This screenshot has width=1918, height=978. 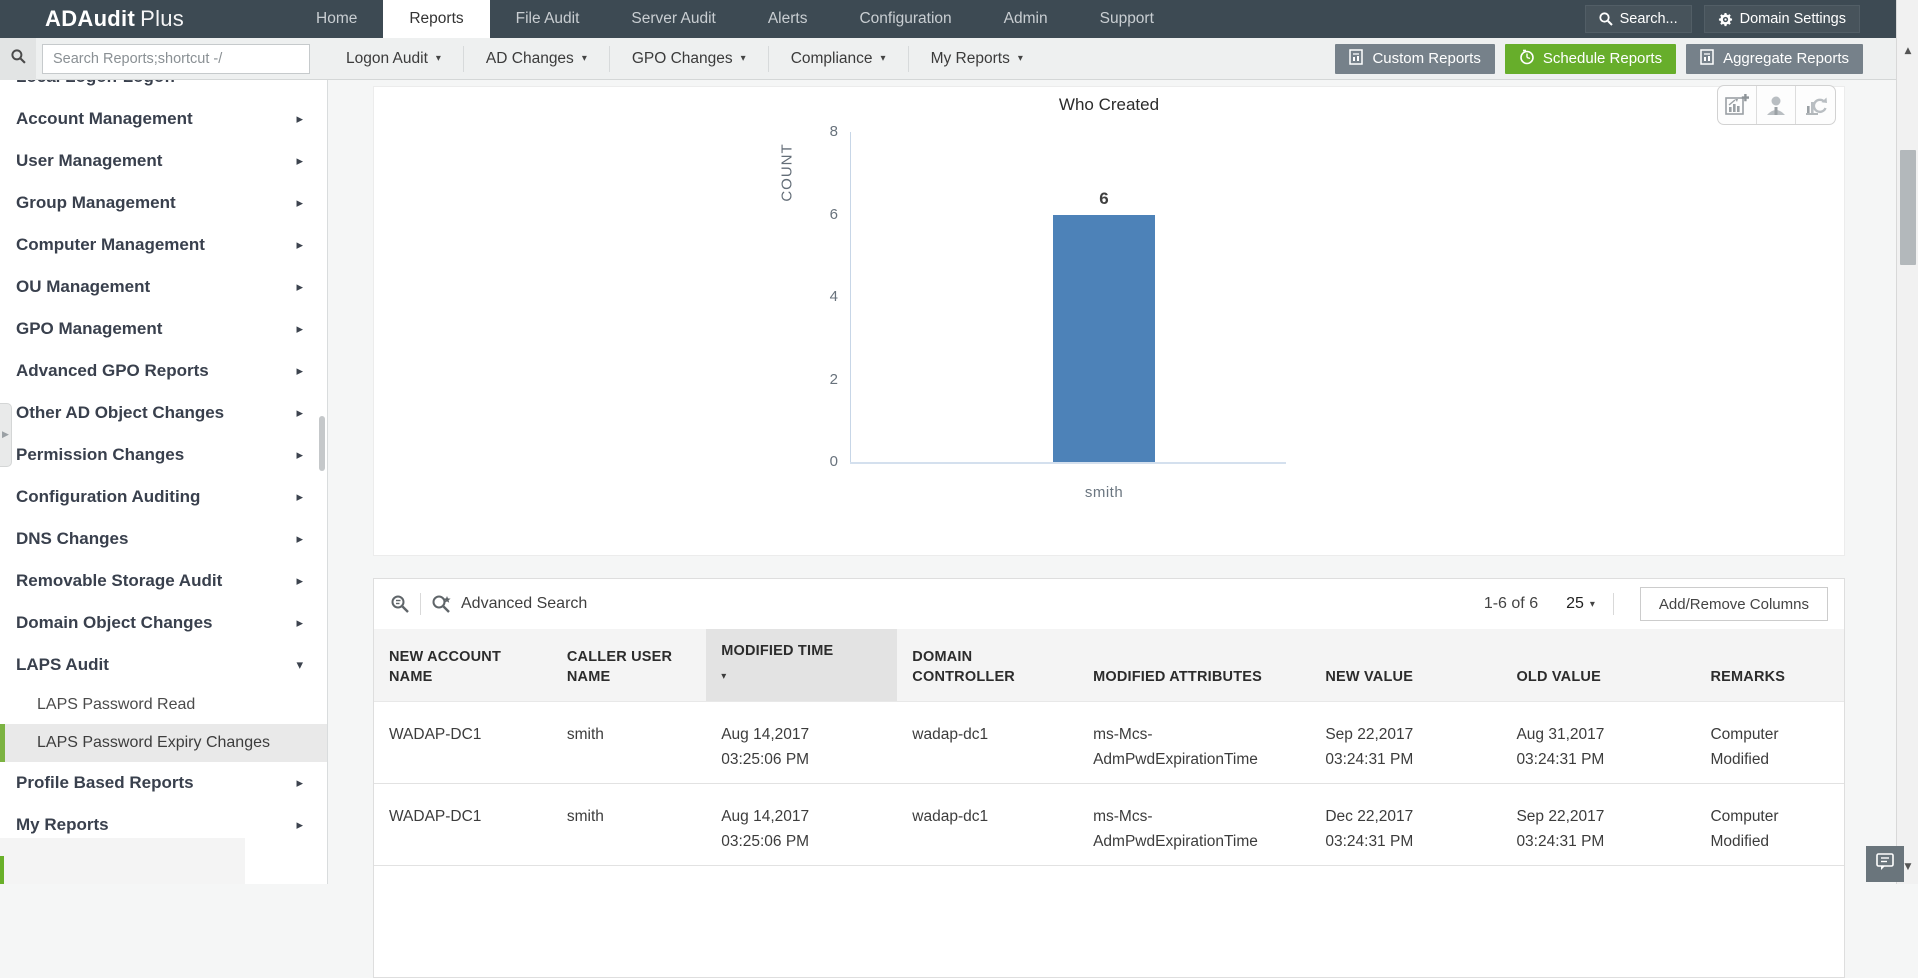 What do you see at coordinates (801, 665) in the screenshot?
I see `column-header-modified-time: MODIFIED TIME ▾` at bounding box center [801, 665].